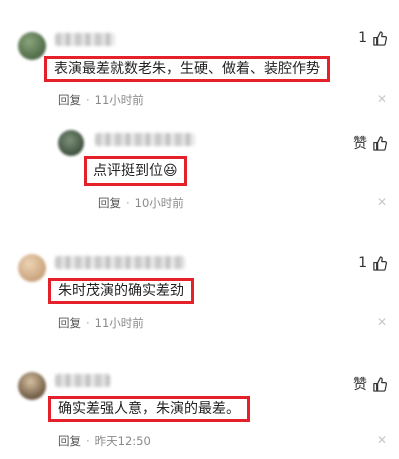 This screenshot has height=459, width=399. I want to click on timestamp: 10小时前, so click(159, 203).